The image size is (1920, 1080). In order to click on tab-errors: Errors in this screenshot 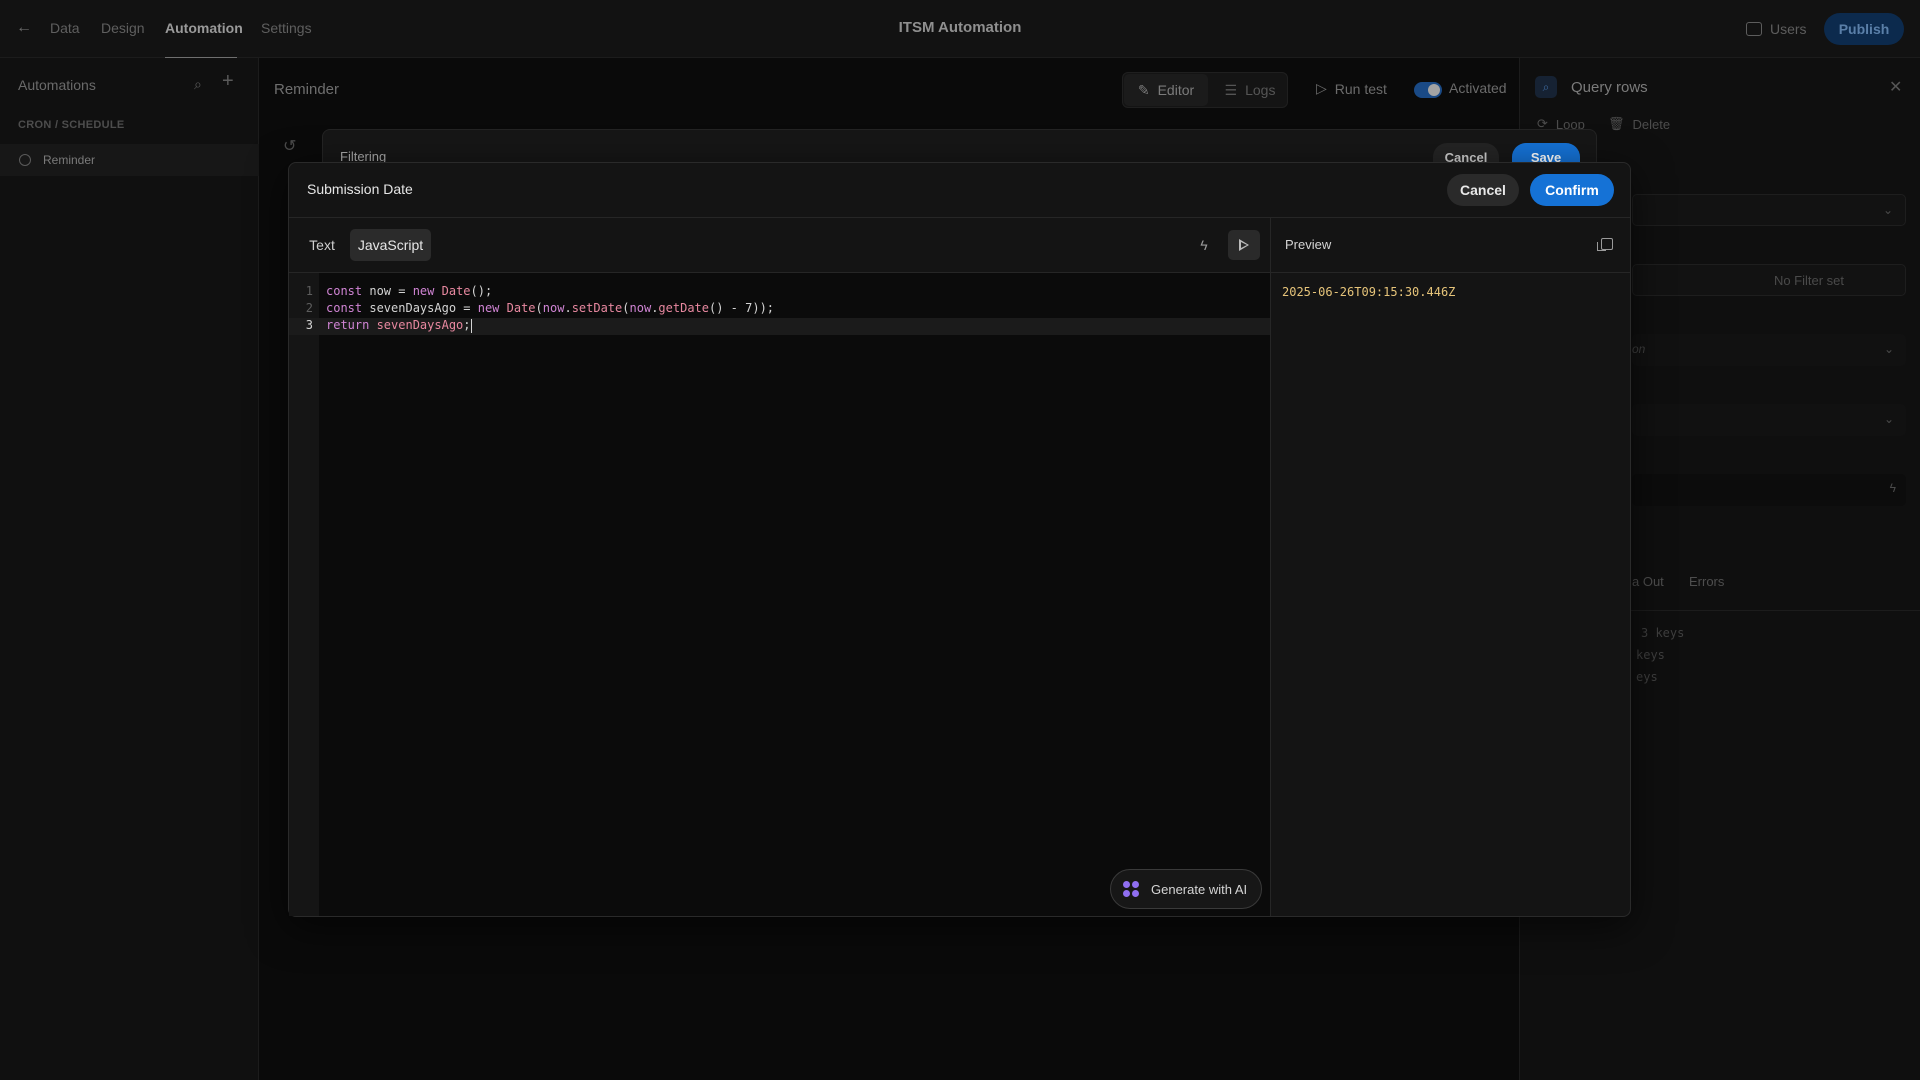, I will do `click(1706, 581)`.